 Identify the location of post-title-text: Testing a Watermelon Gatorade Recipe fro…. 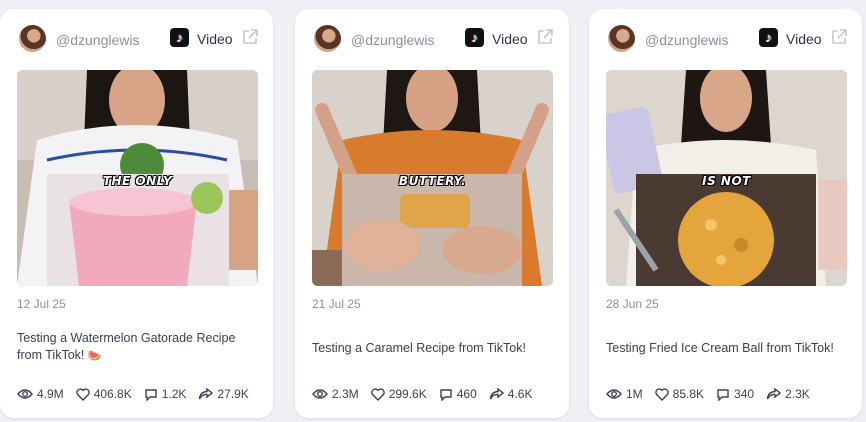
(126, 346).